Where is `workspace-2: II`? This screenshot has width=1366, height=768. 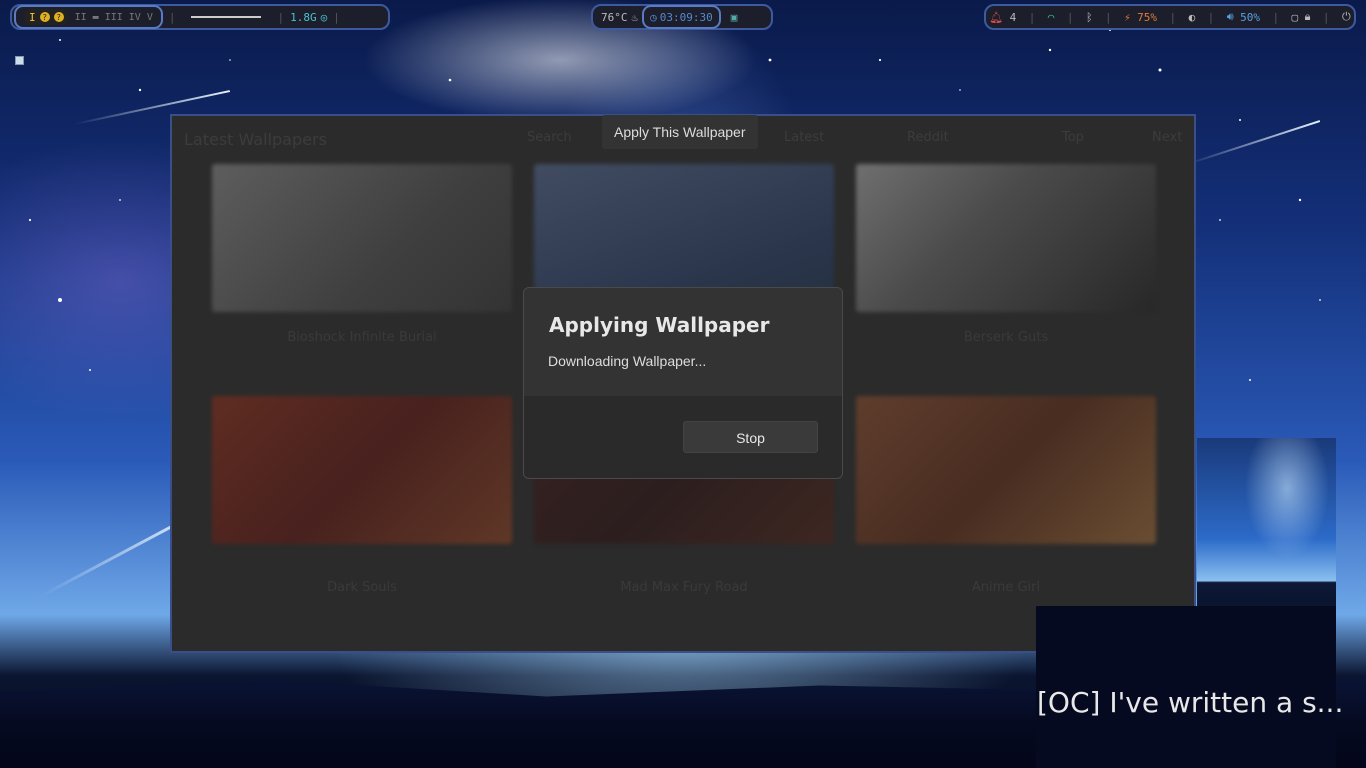
workspace-2: II is located at coordinates (81, 17).